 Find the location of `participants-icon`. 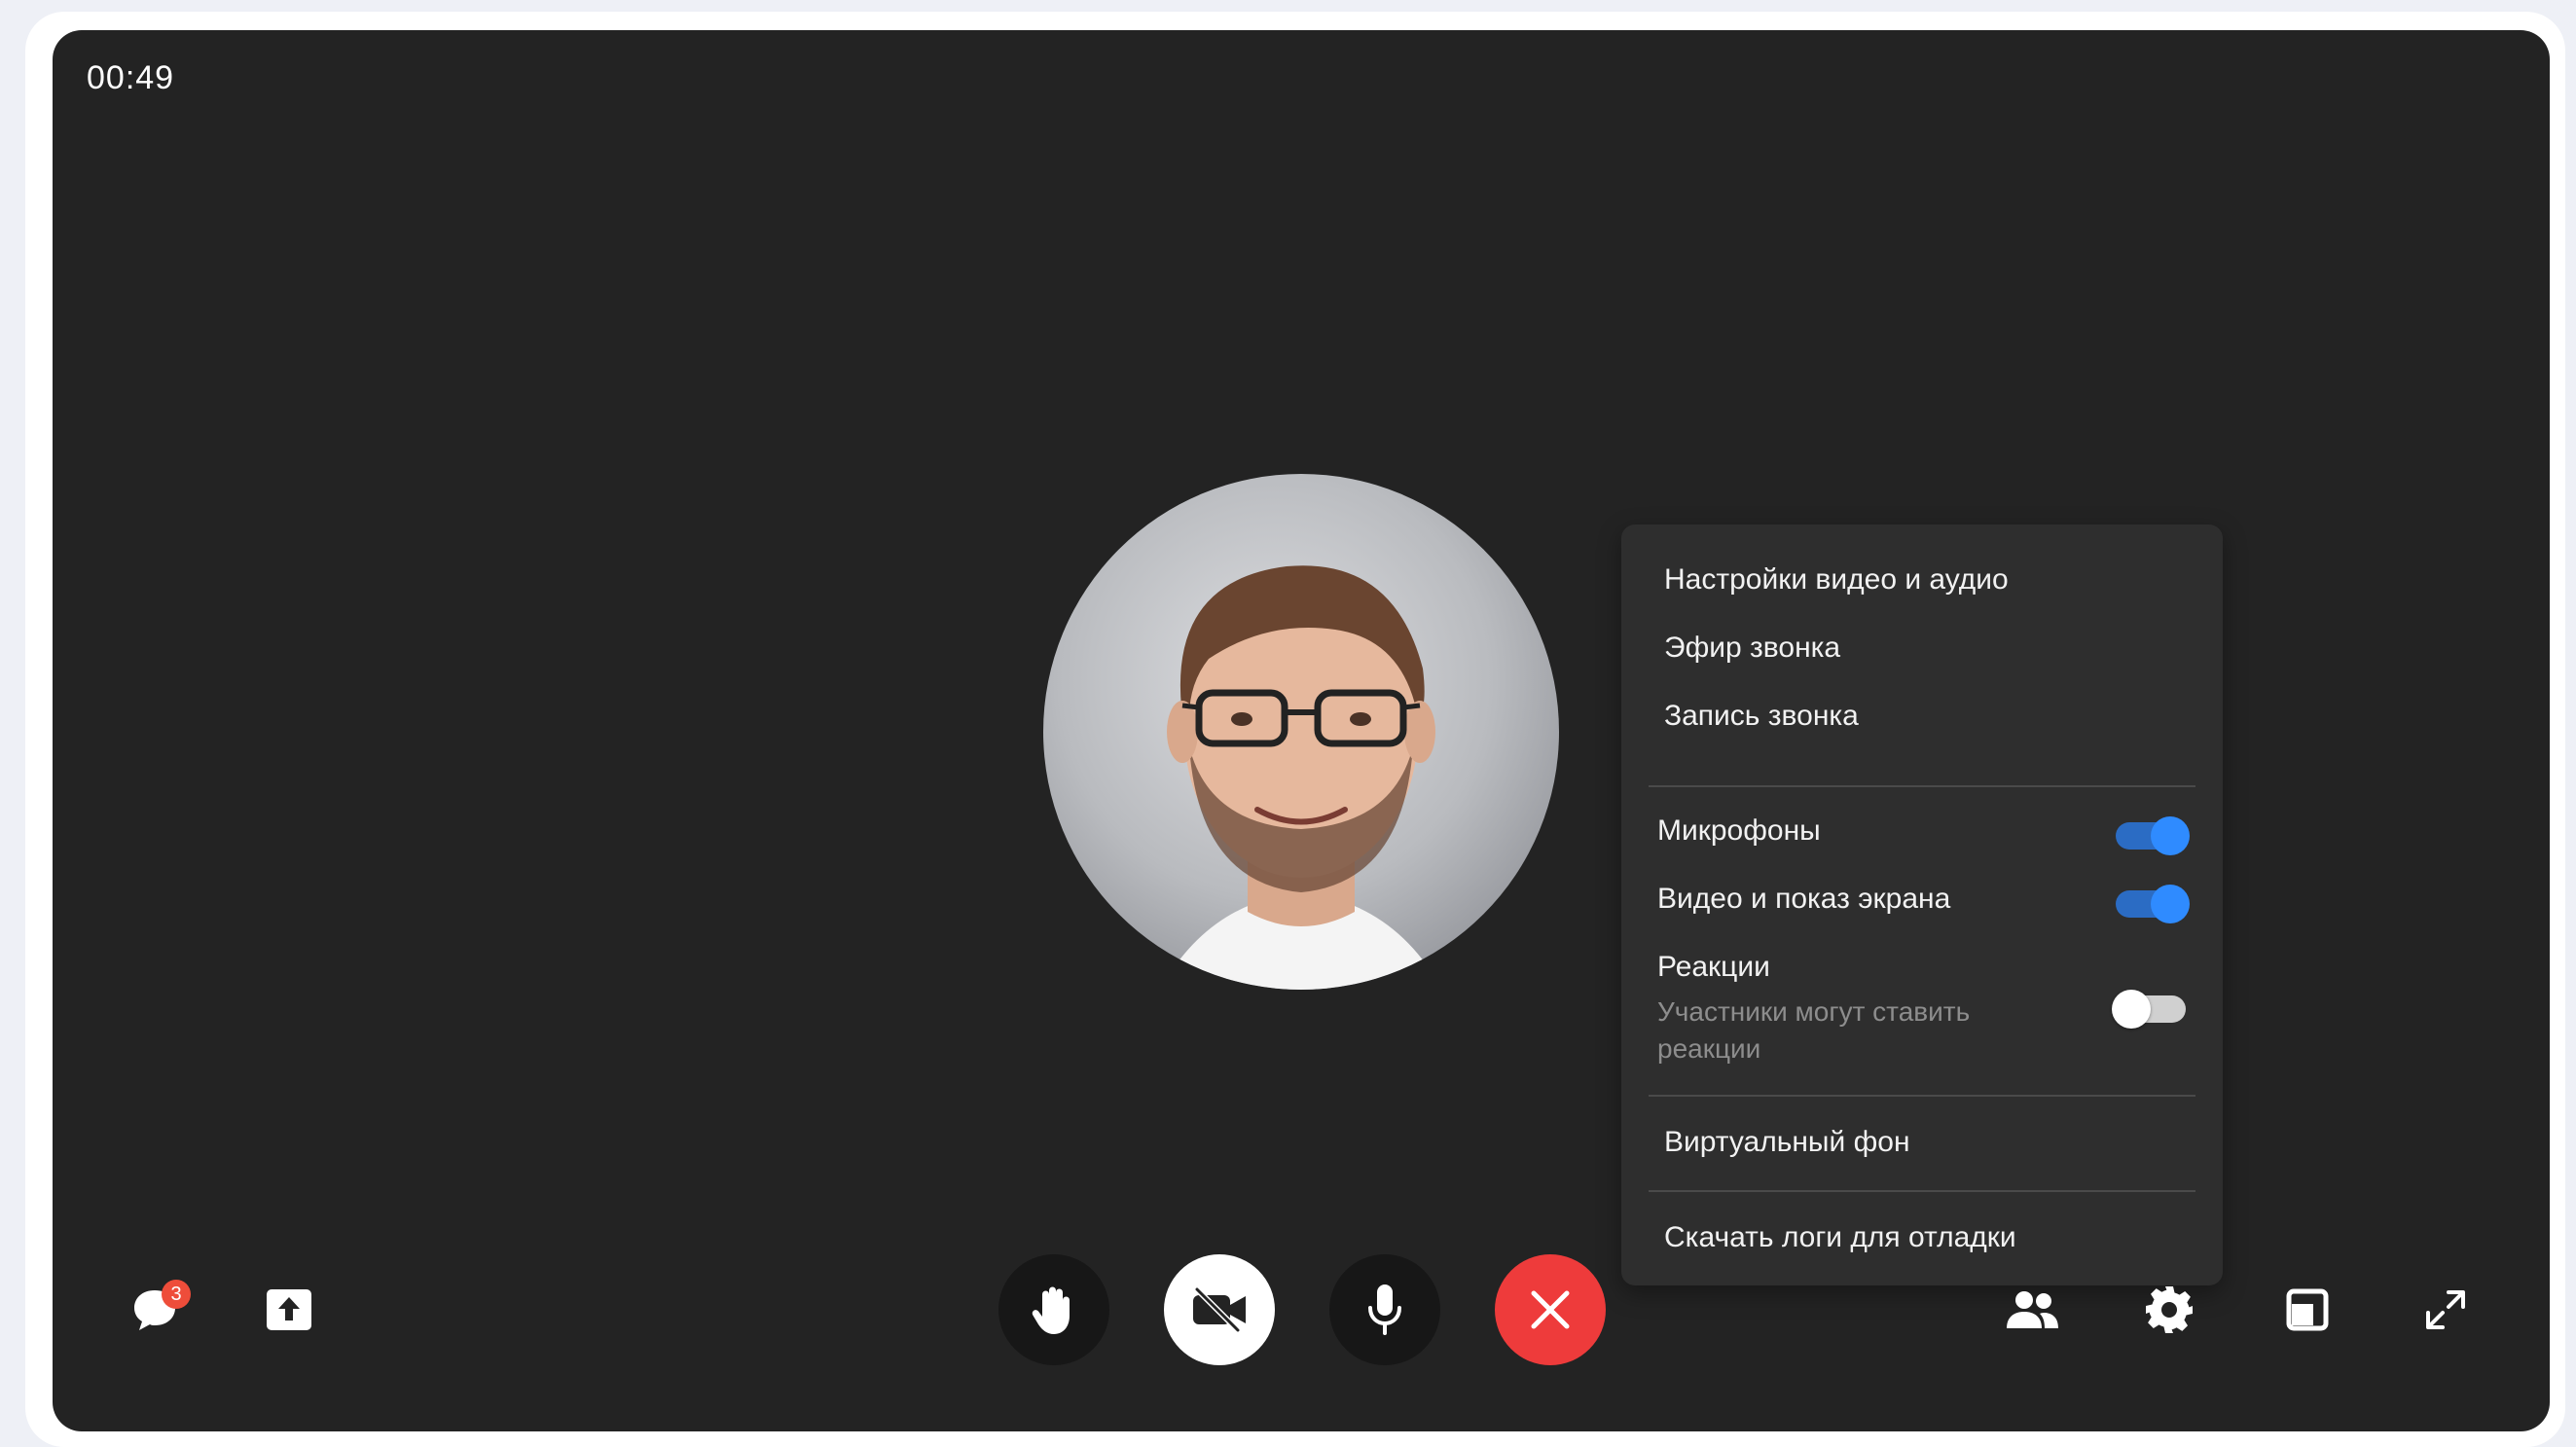

participants-icon is located at coordinates (2032, 1310).